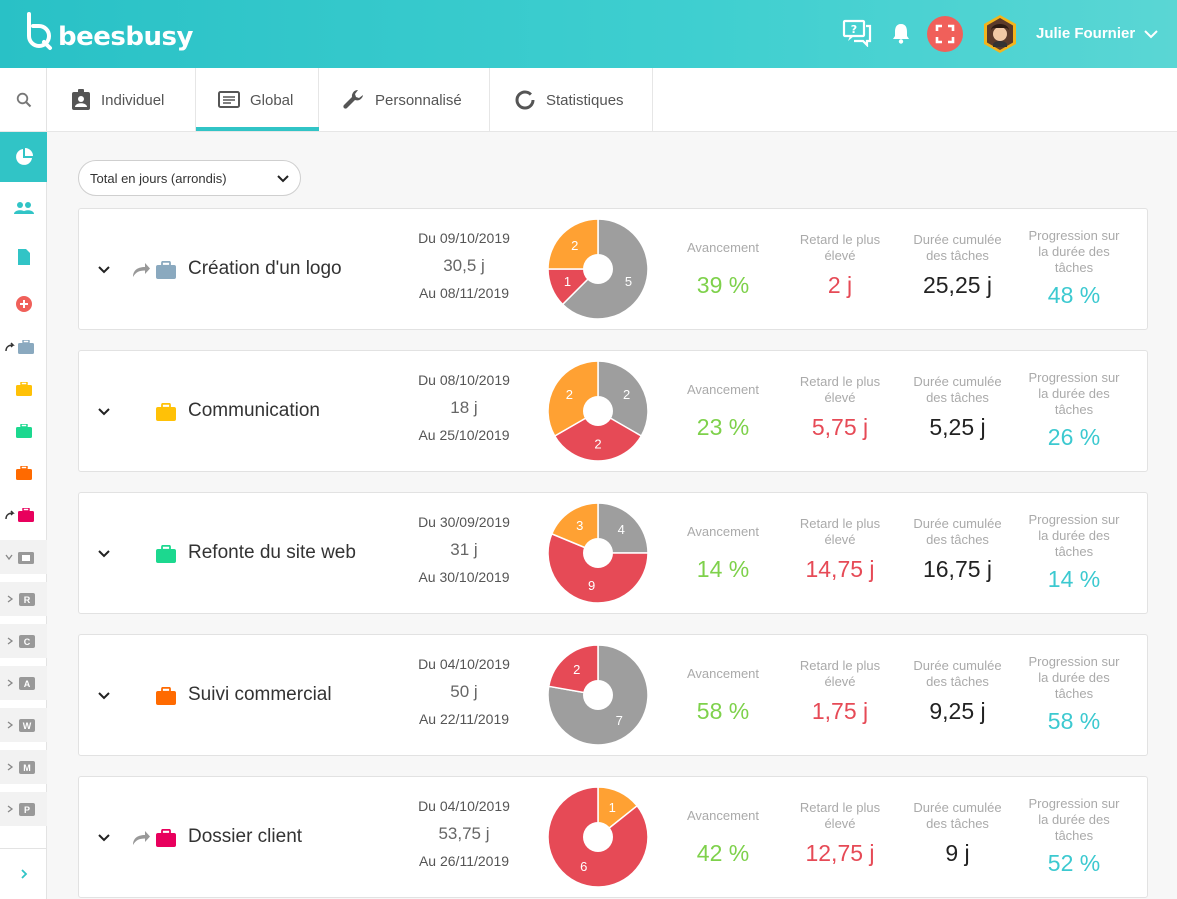 This screenshot has height=899, width=1177. I want to click on project-dates: Du 08/10/2019 18 j Au 25/10/2019, so click(464, 407).